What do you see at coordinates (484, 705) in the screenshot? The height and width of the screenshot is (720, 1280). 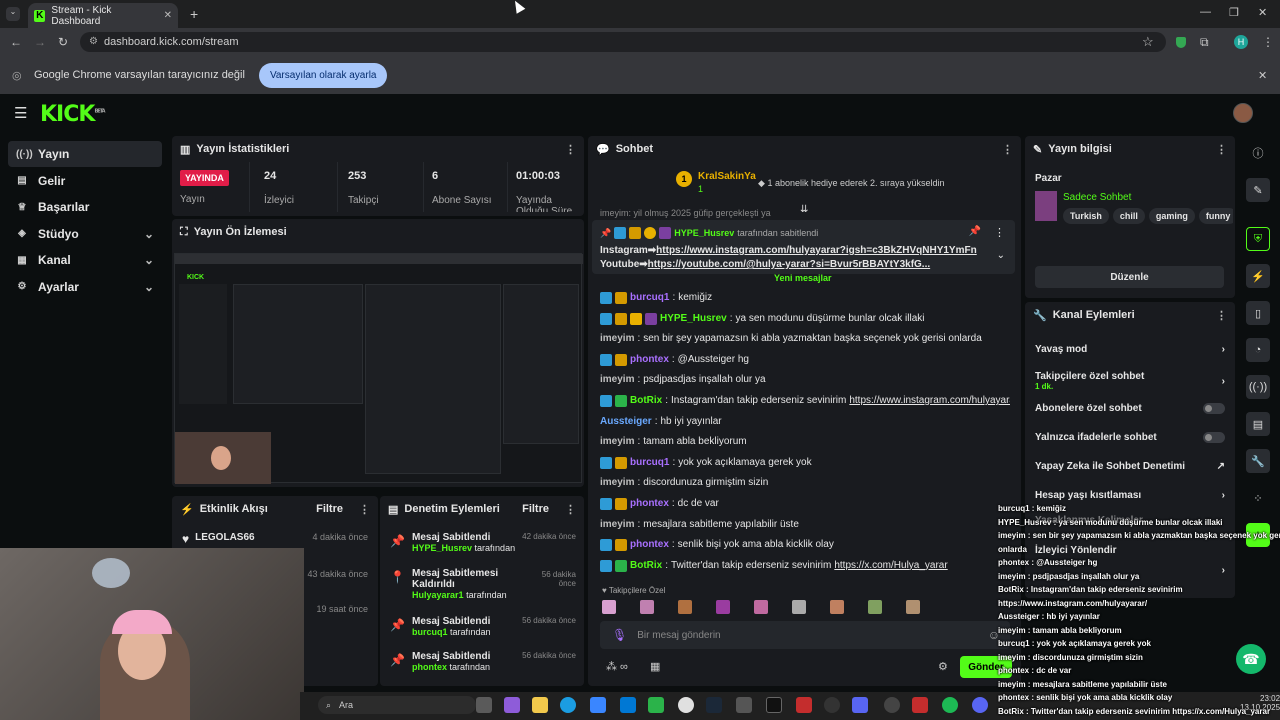 I see `task-view-icon` at bounding box center [484, 705].